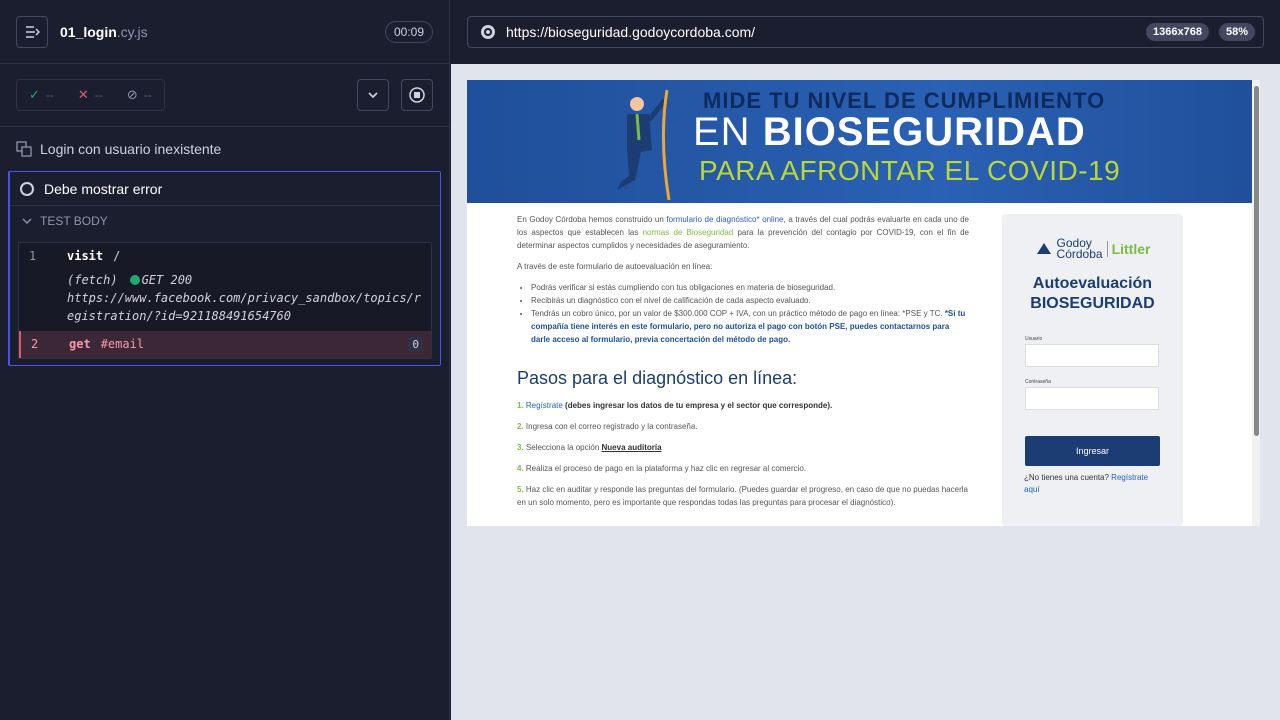  What do you see at coordinates (122, 344) in the screenshot?
I see `command-arg: #email` at bounding box center [122, 344].